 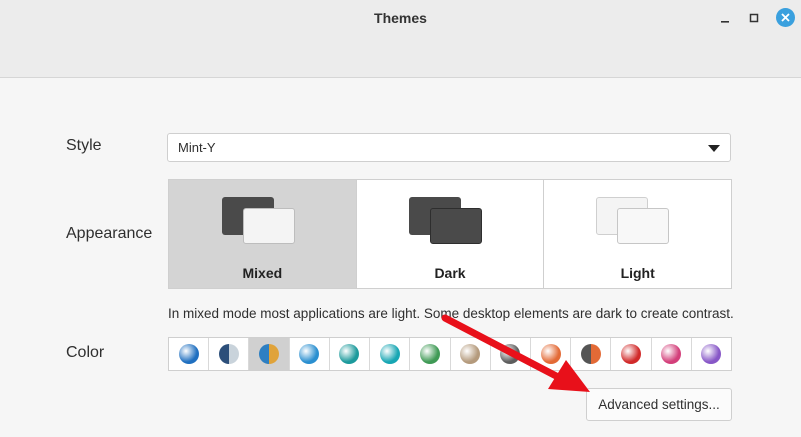 I want to click on color-label: Color, so click(x=85, y=352).